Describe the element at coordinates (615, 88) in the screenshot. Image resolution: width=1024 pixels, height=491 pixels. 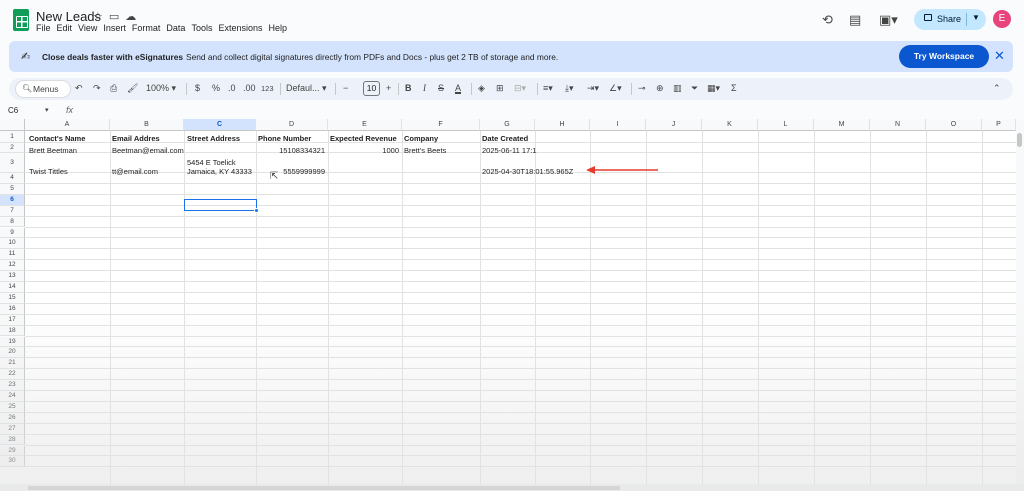
I see `text-rotation-icon: ∠▾` at that location.